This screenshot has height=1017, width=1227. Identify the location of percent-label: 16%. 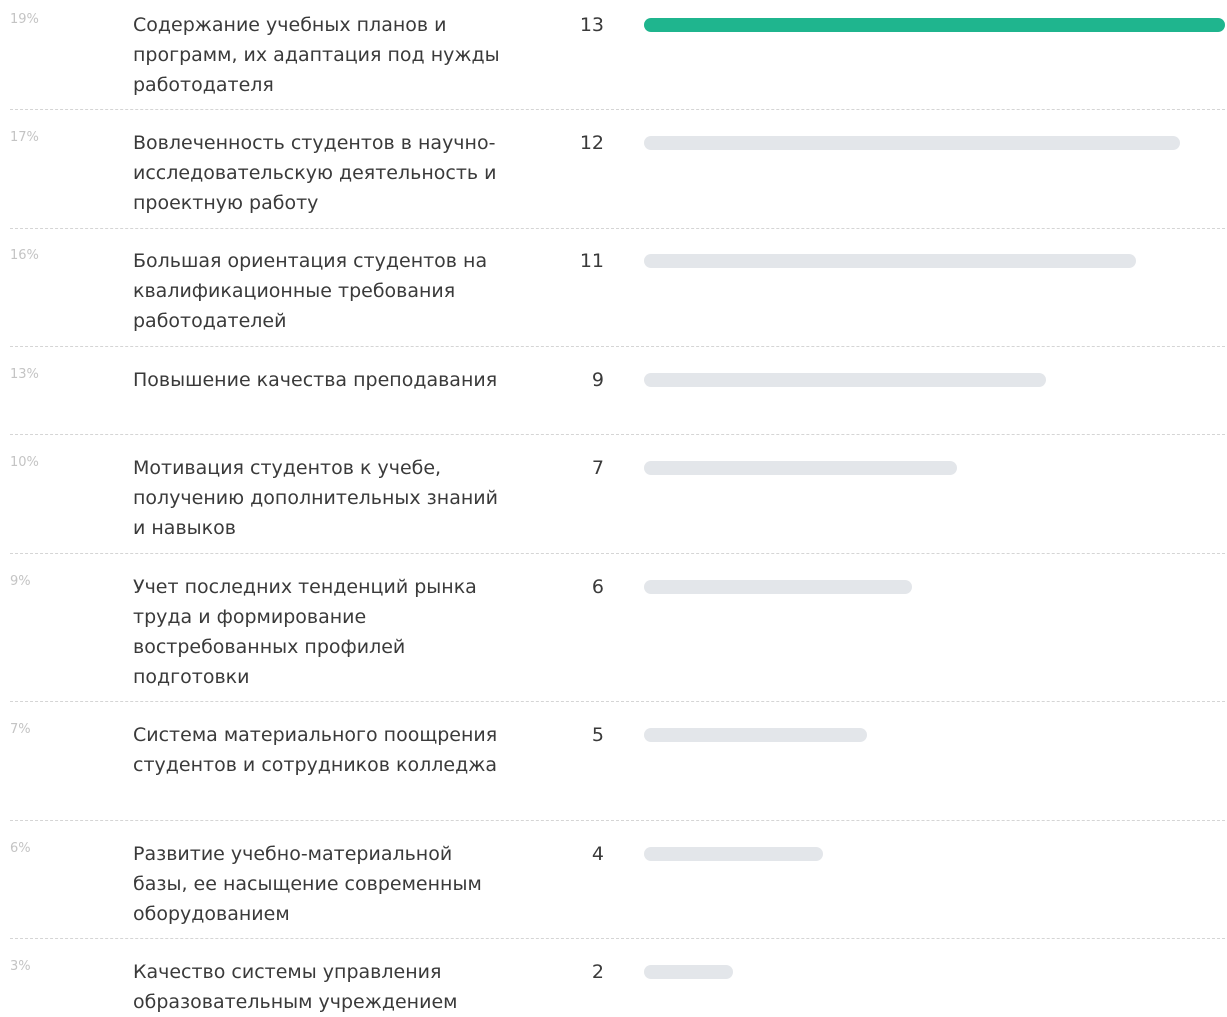
(24, 255).